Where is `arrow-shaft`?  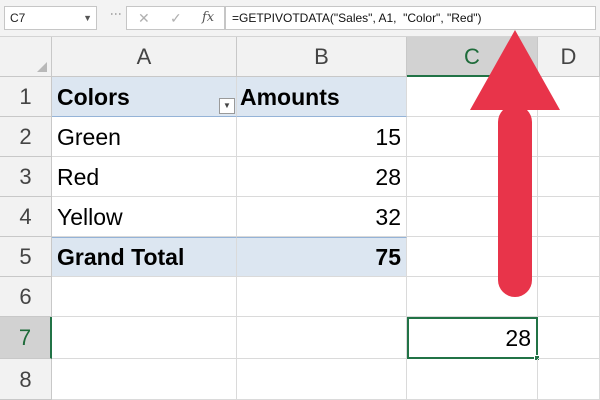 arrow-shaft is located at coordinates (515, 201).